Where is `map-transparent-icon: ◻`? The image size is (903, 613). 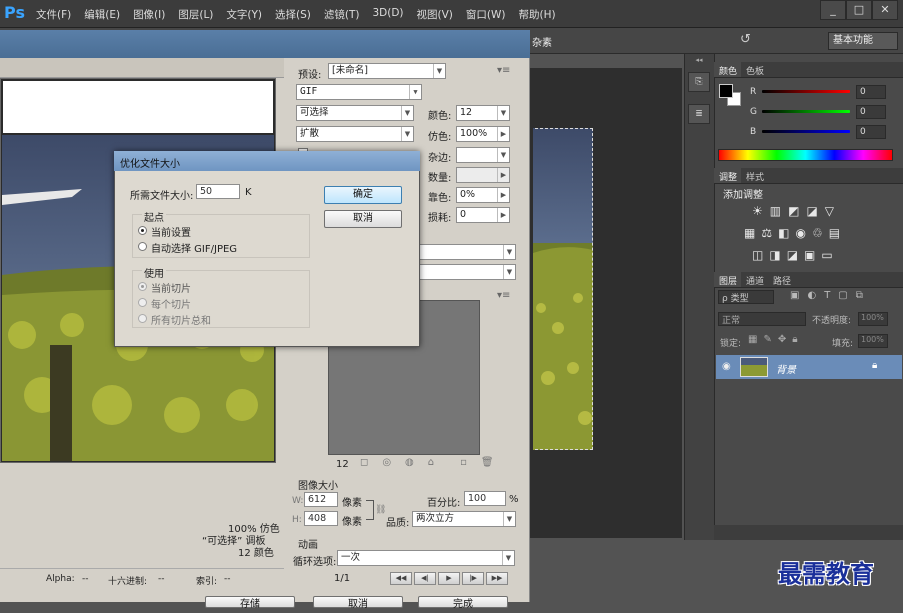
map-transparent-icon: ◻ is located at coordinates (364, 462).